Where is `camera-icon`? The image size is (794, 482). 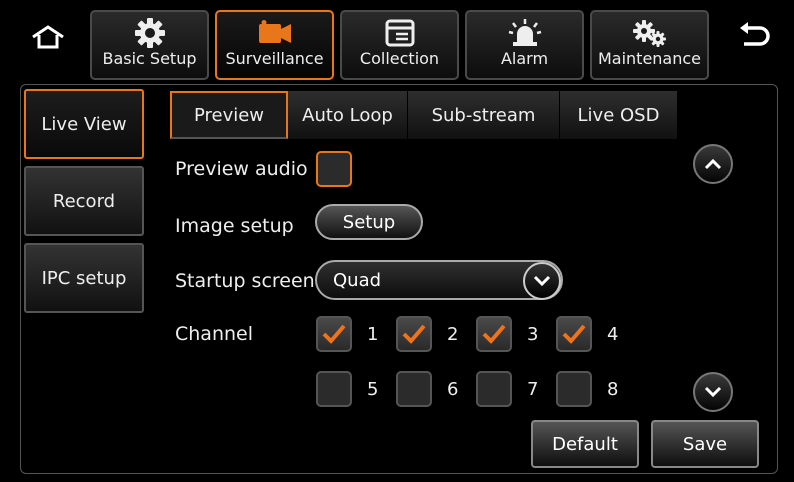 camera-icon is located at coordinates (275, 33).